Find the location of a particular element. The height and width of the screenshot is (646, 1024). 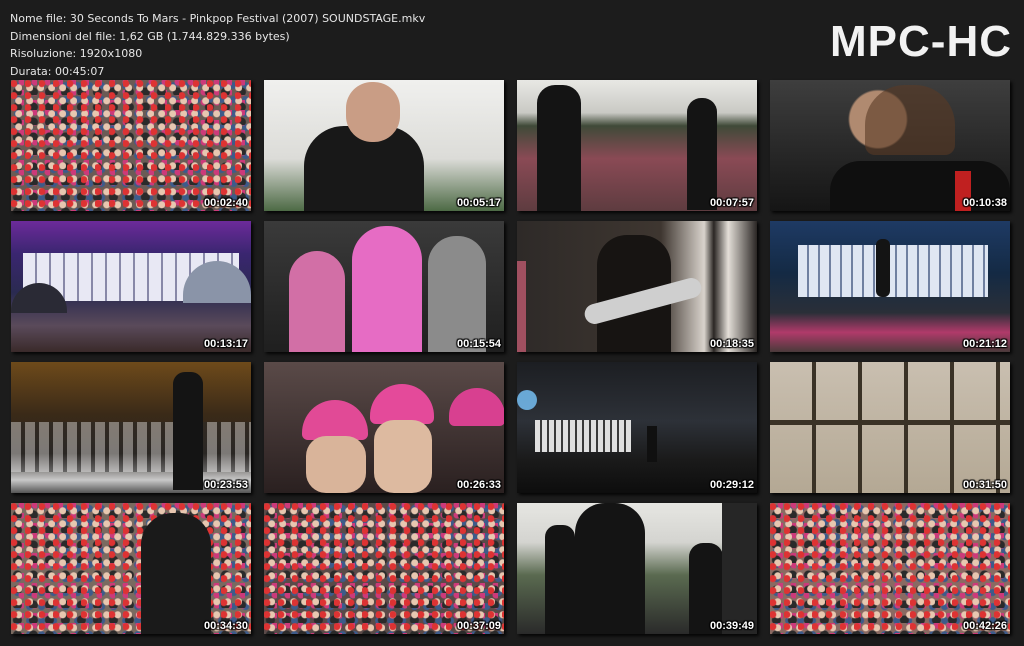

thumbnail: 00:37:09 is located at coordinates (384, 568).